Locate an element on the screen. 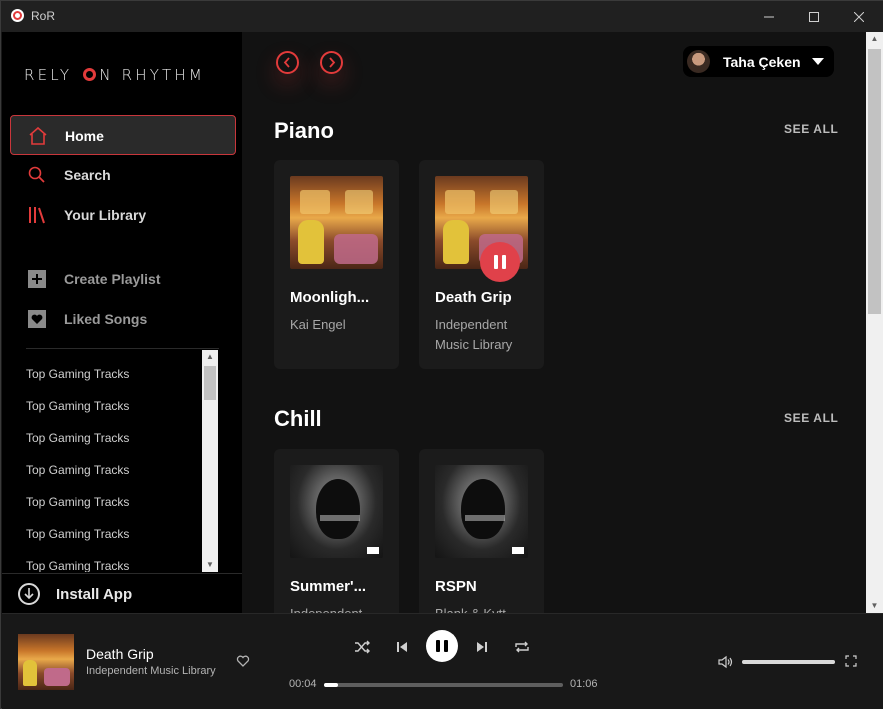  search-icon is located at coordinates (36, 174).